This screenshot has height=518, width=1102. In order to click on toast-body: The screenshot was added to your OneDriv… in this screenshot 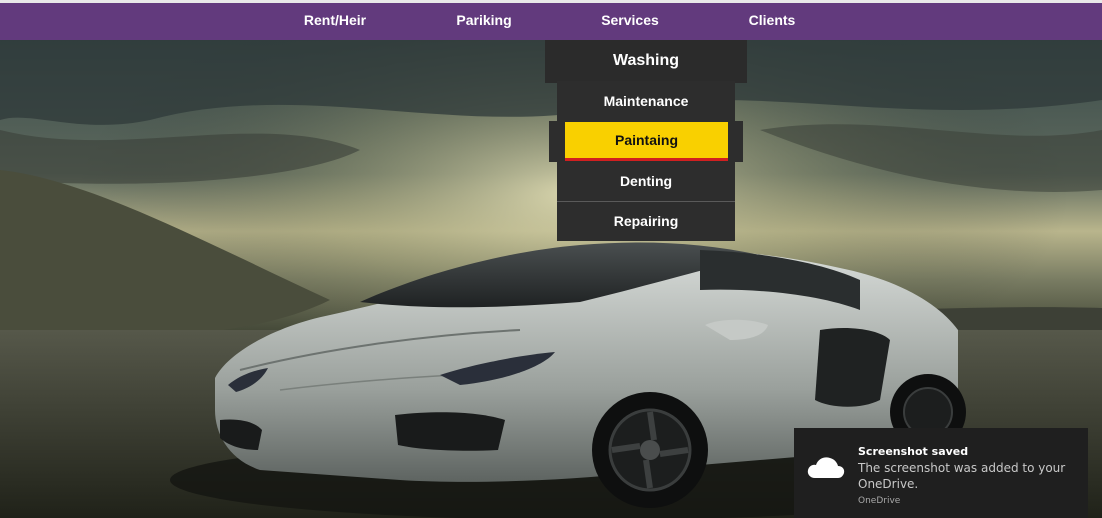, I will do `click(962, 476)`.